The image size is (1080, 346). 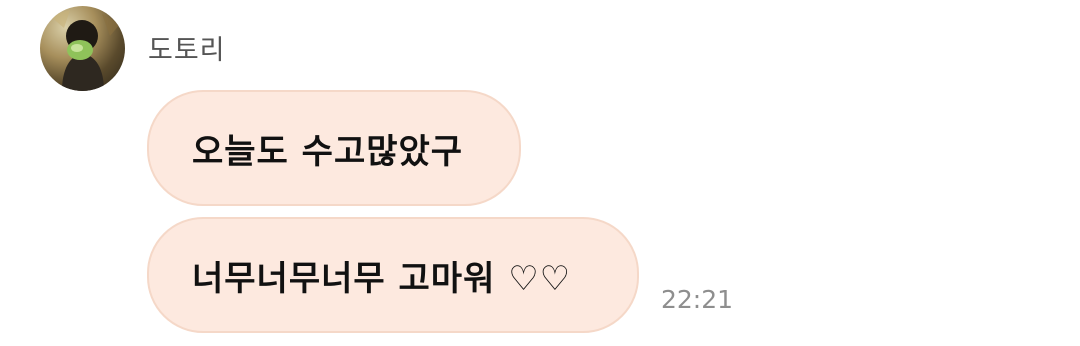 What do you see at coordinates (85, 50) in the screenshot?
I see `profile-photo-icon` at bounding box center [85, 50].